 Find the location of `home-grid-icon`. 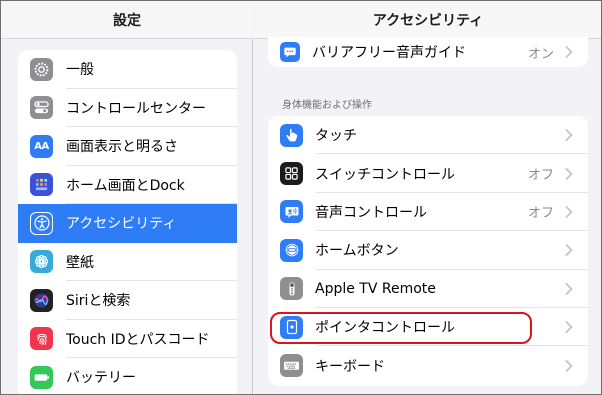

home-grid-icon is located at coordinates (41, 185).